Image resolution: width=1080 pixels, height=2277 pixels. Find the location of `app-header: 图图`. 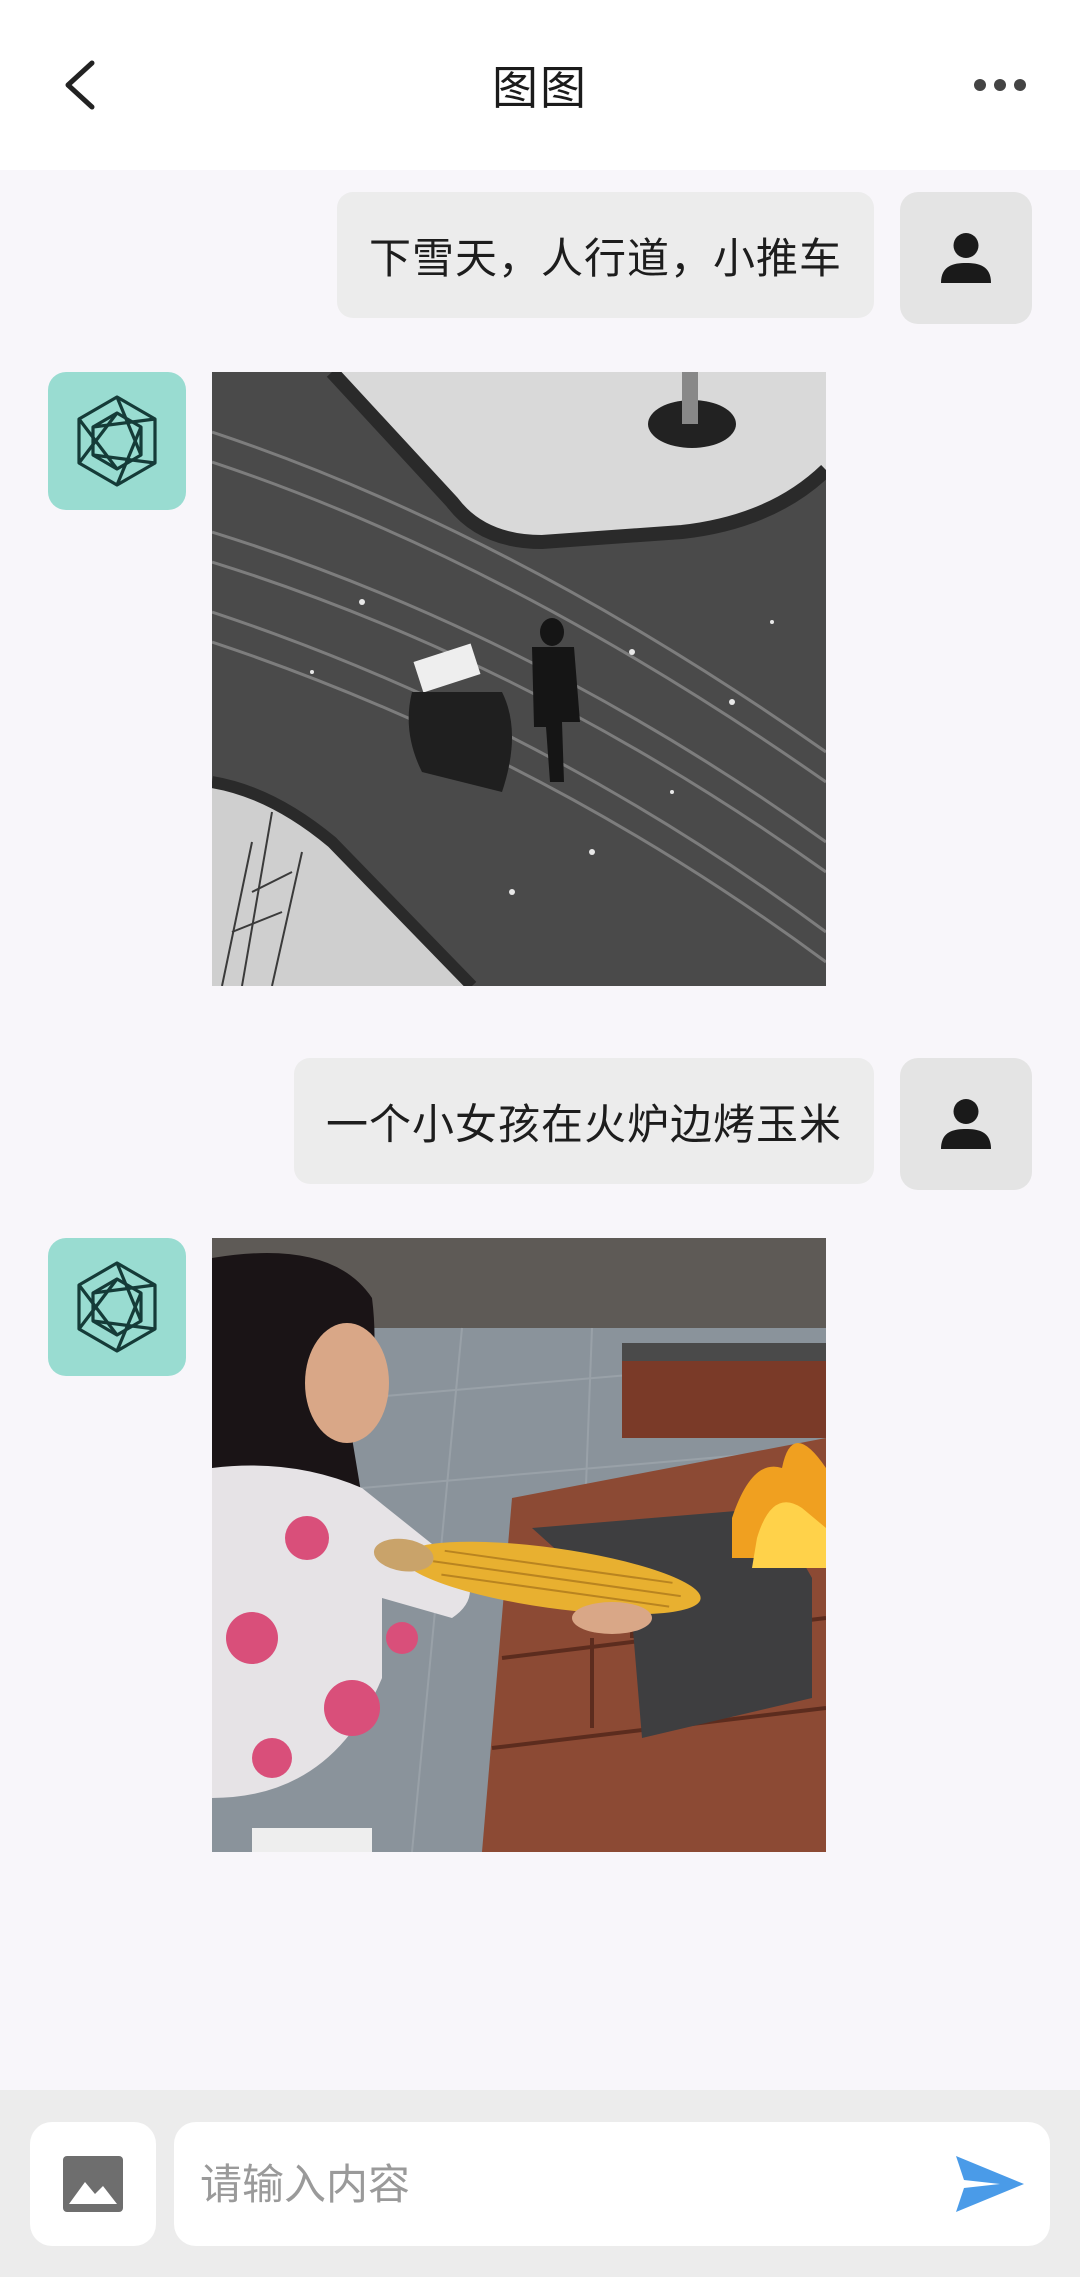

app-header: 图图 is located at coordinates (540, 85).